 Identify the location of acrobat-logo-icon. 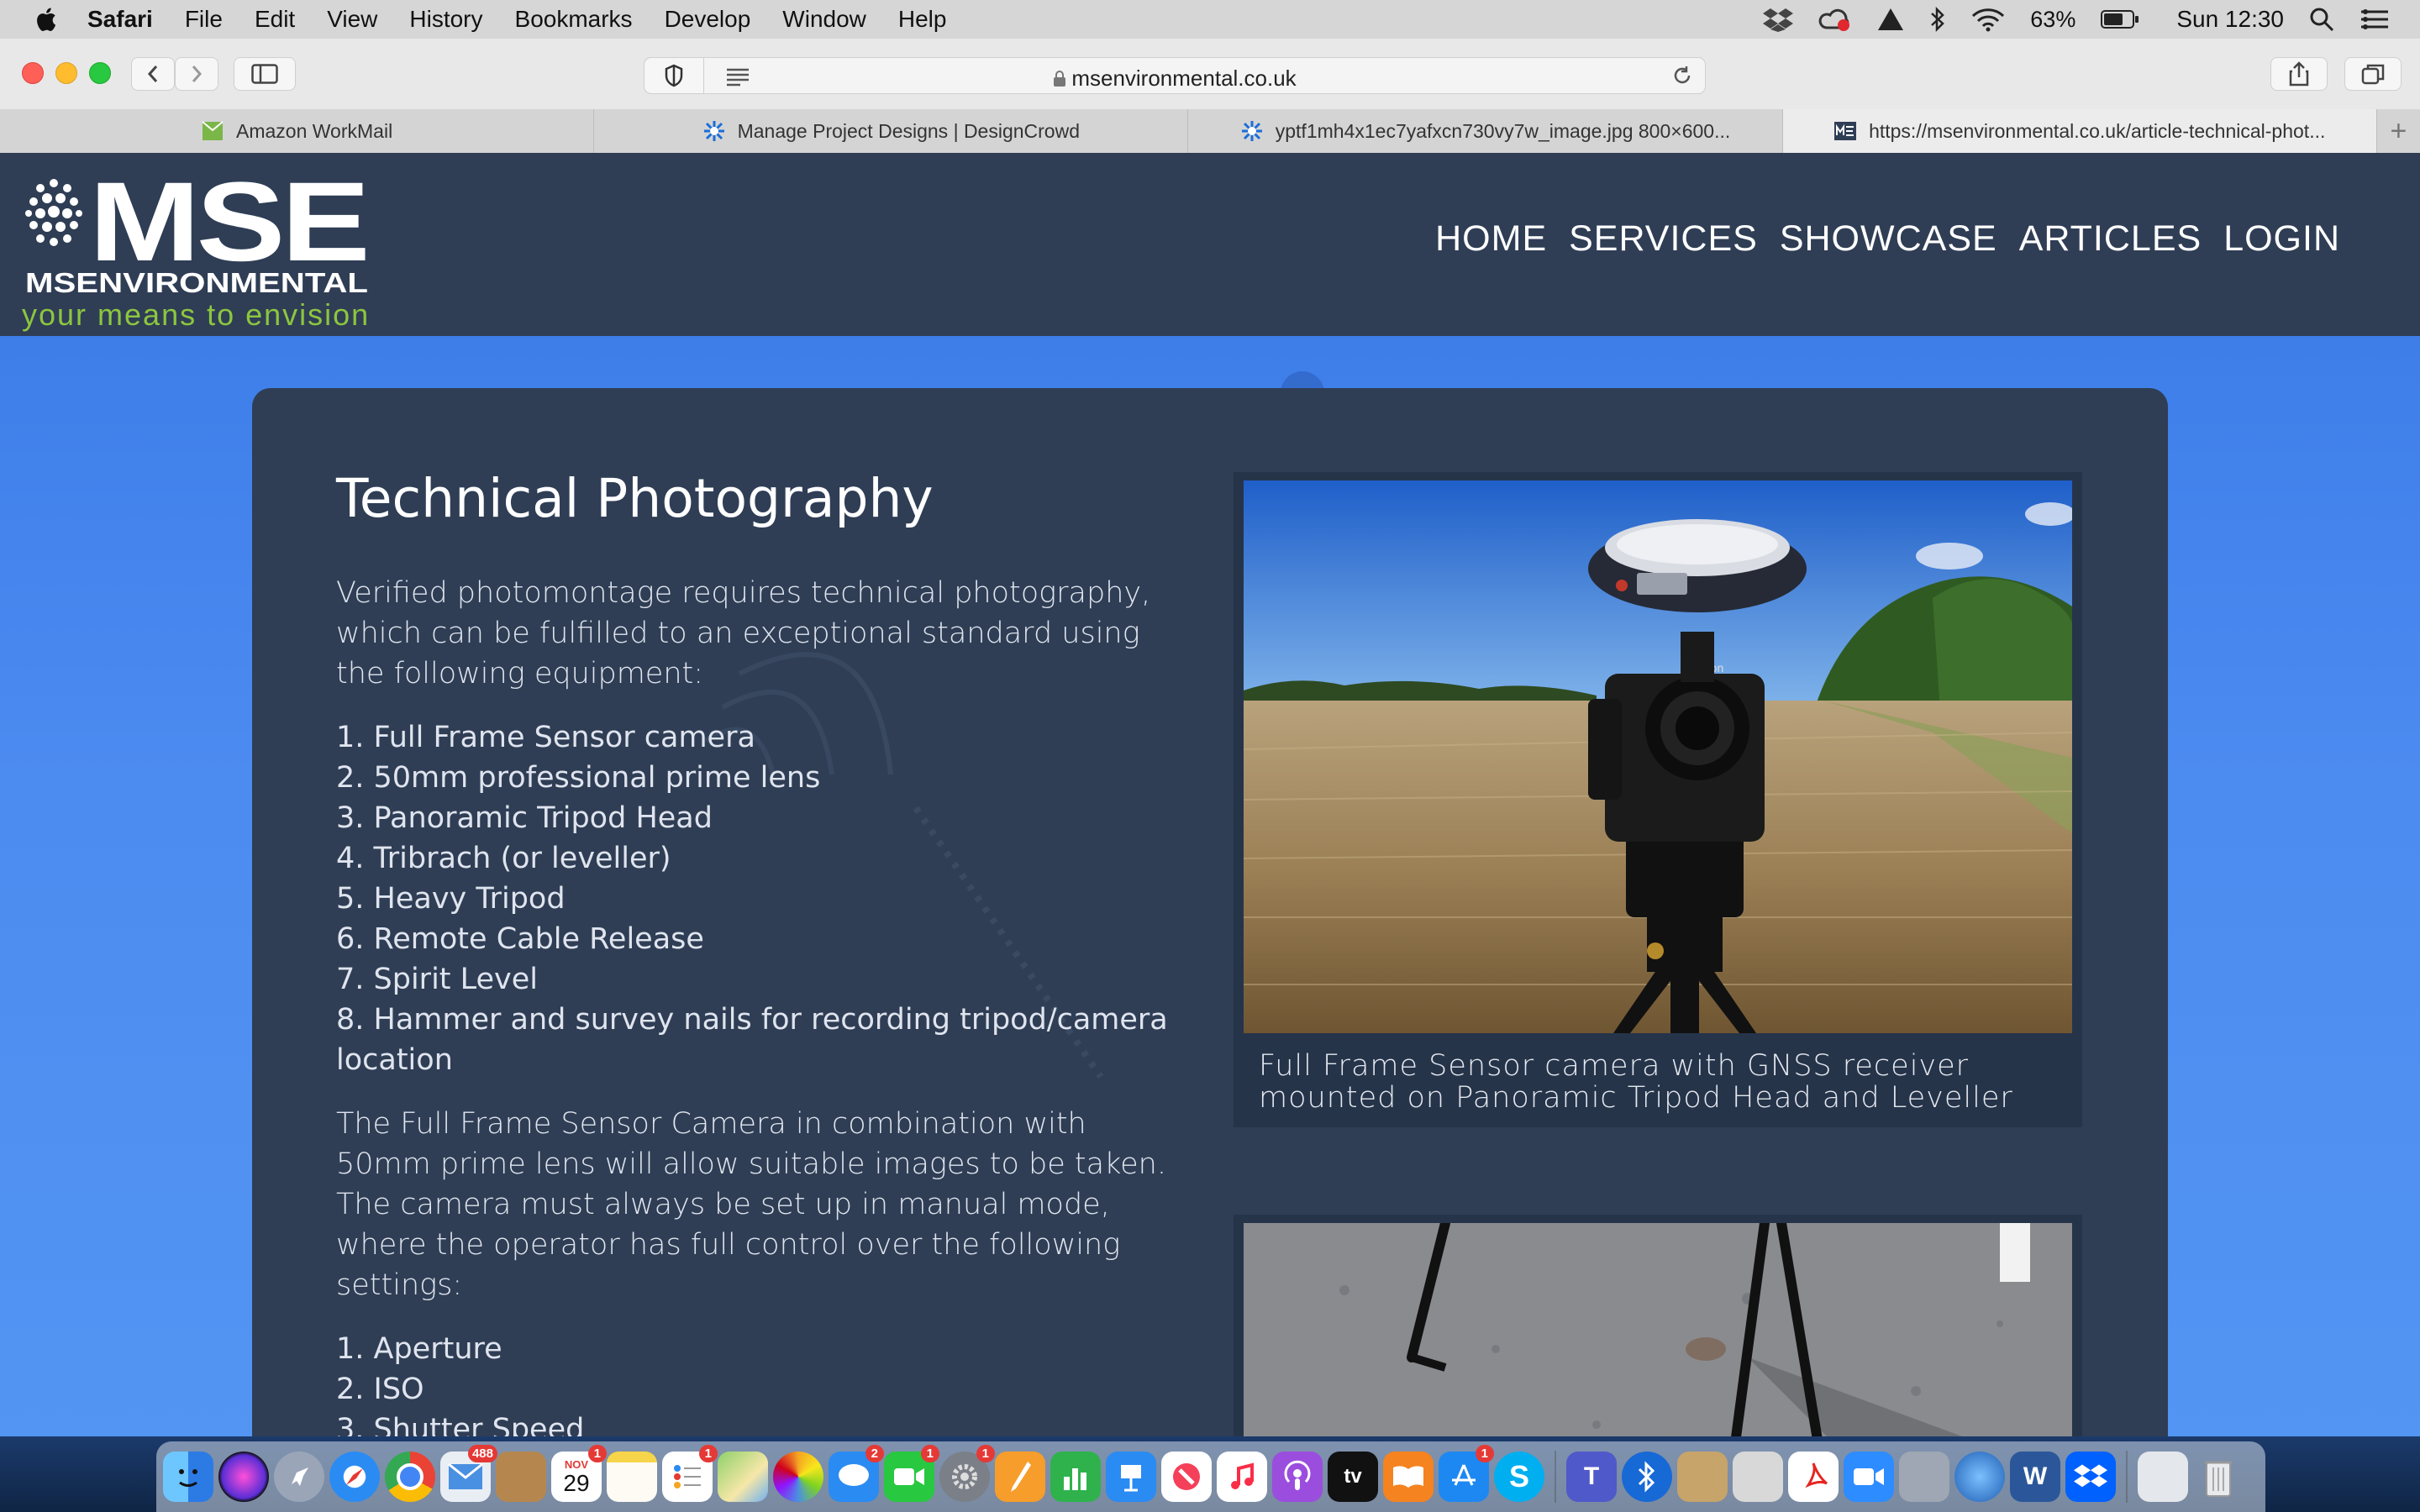
(1816, 1475).